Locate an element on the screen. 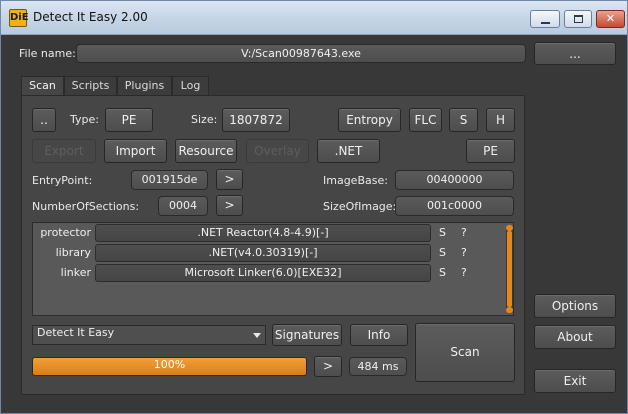  scroll-down-arrow is located at coordinates (509, 310).